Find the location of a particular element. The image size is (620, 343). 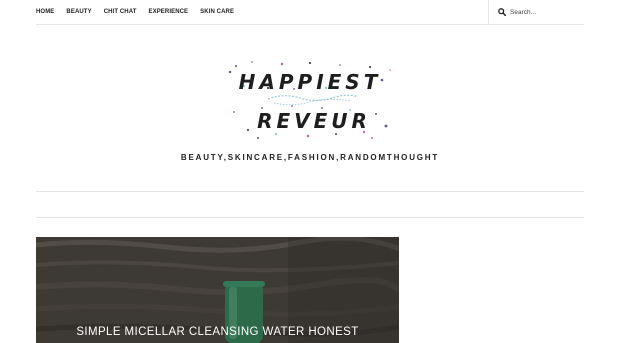

nav-item-beauty: BEAUTY is located at coordinates (78, 12).